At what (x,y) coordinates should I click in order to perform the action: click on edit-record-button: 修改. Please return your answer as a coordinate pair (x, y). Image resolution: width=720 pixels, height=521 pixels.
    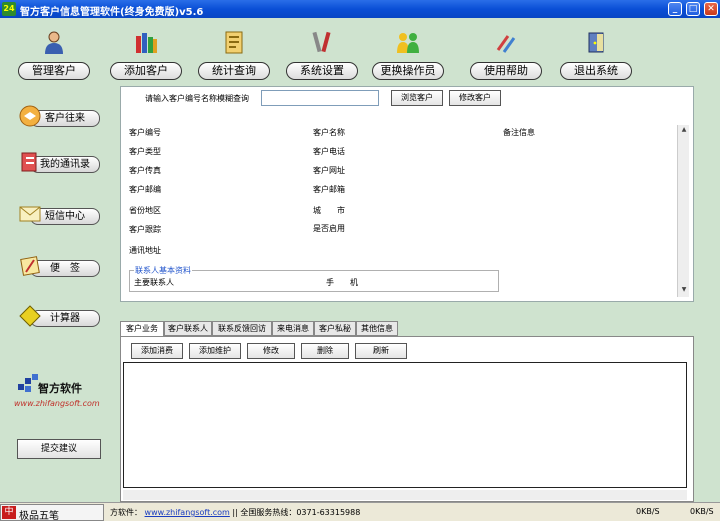
    Looking at the image, I should click on (271, 351).